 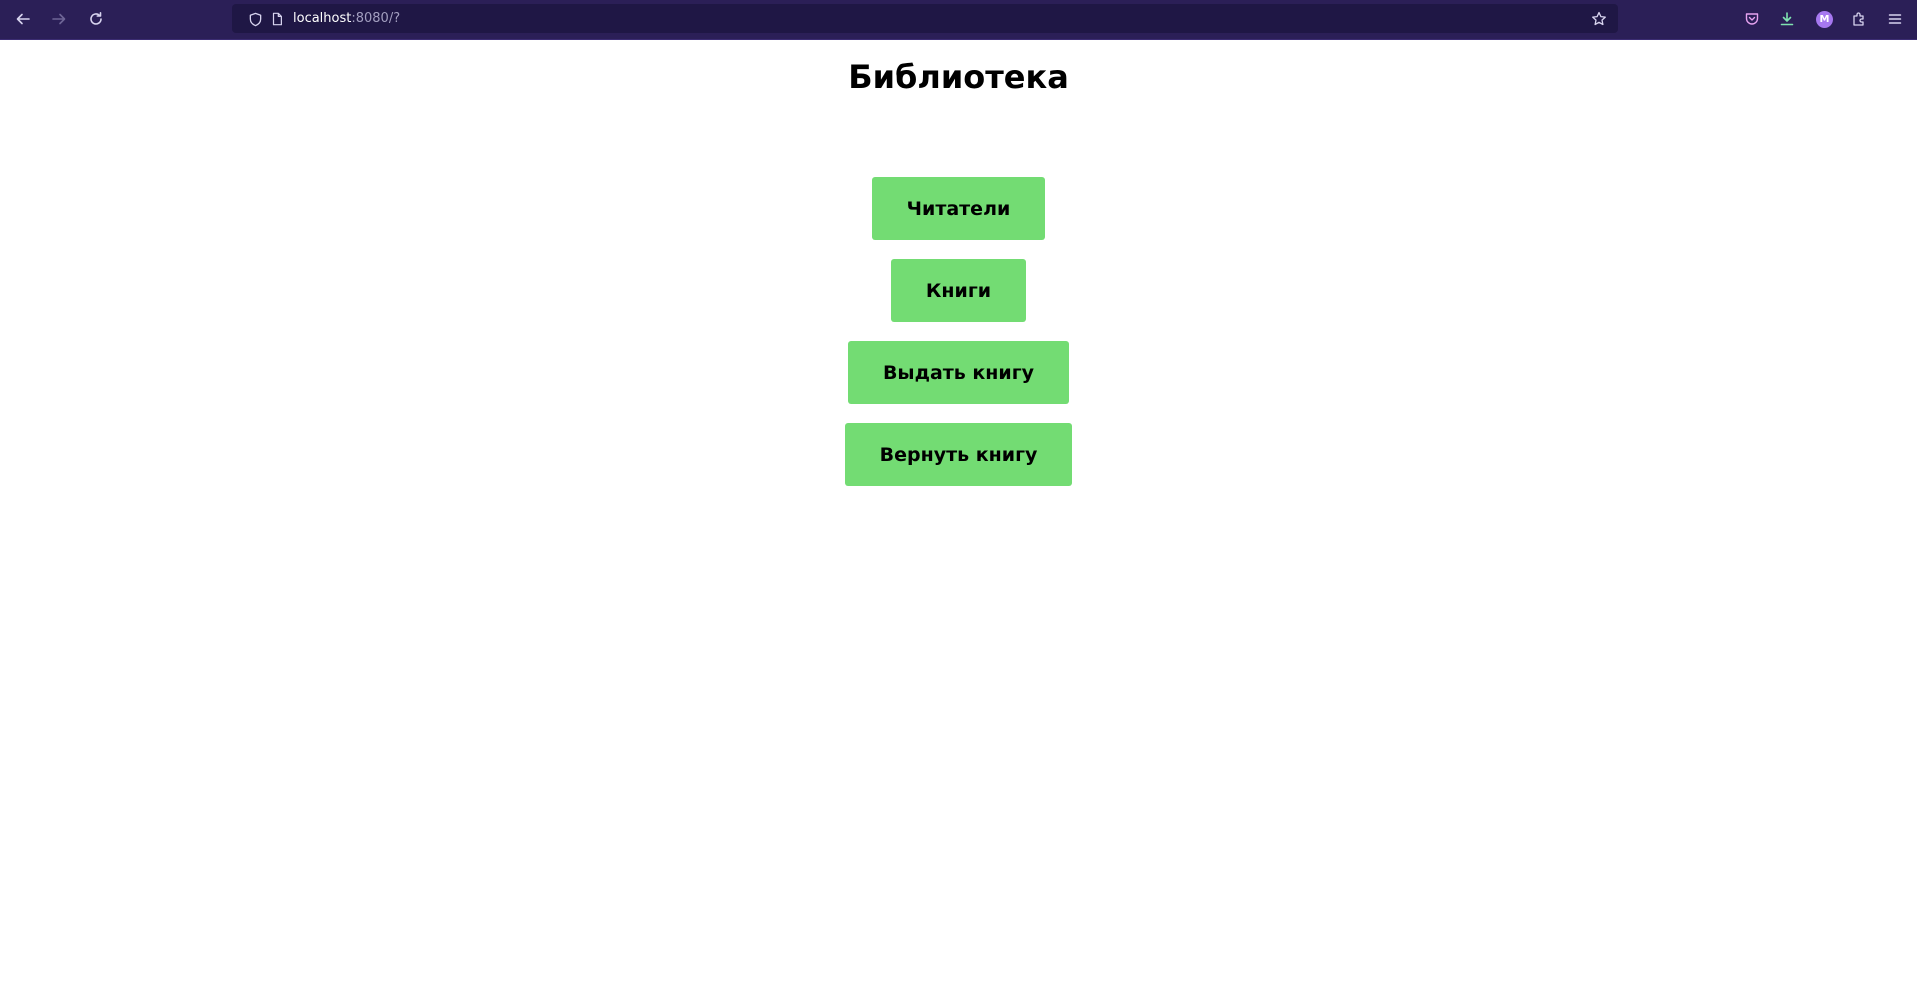 I want to click on browser-toolbar: localhost:8080/? M, so click(x=958, y=20).